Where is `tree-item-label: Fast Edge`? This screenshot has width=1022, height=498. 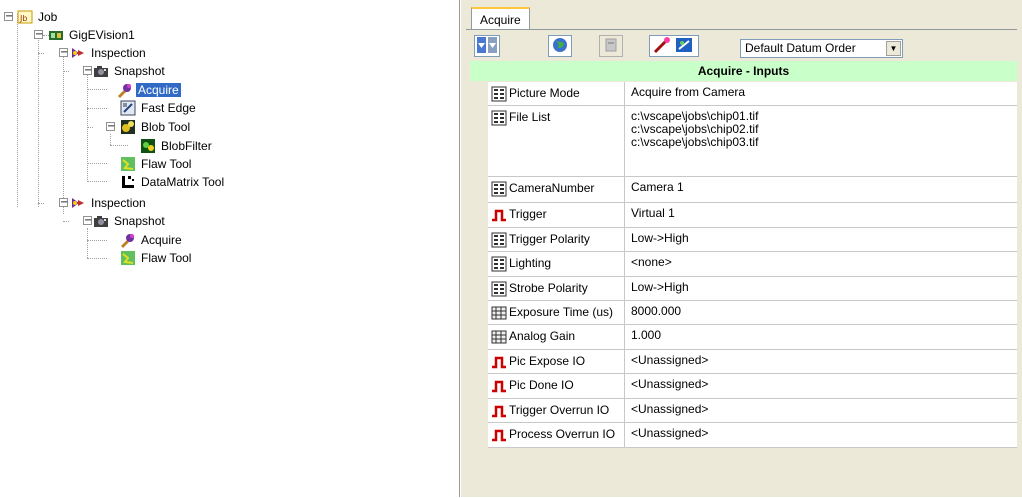
tree-item-label: Fast Edge is located at coordinates (168, 108).